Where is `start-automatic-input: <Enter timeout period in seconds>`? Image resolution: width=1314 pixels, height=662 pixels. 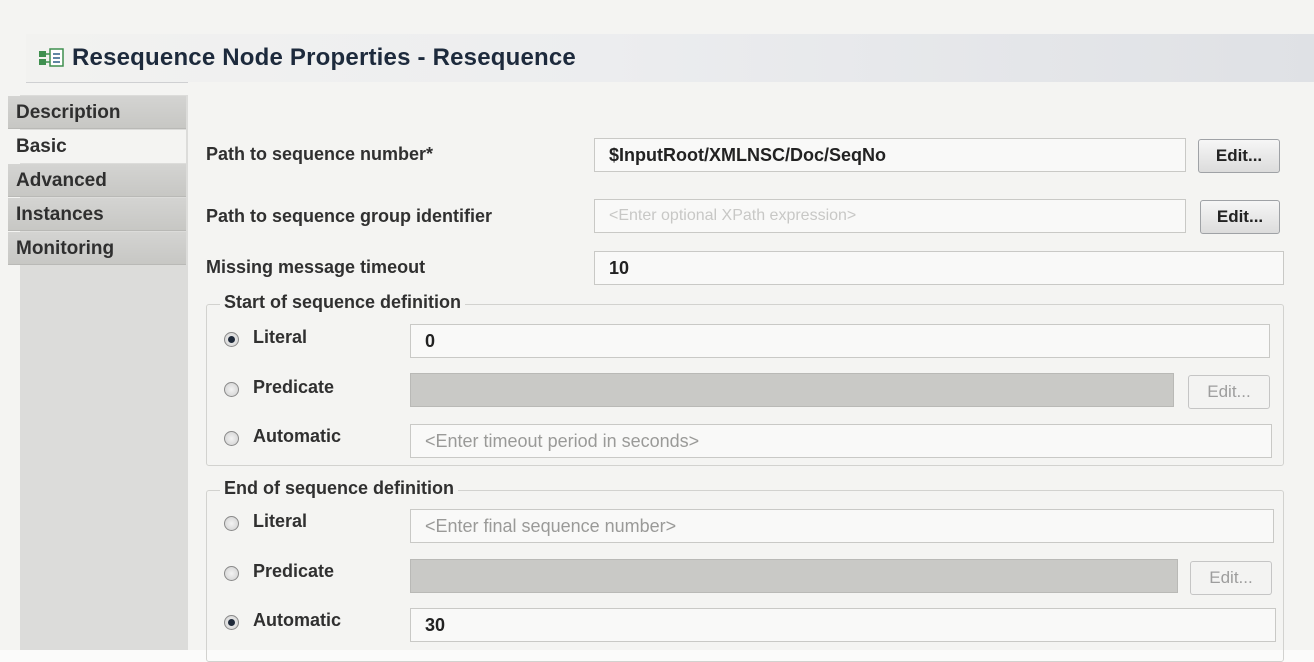 start-automatic-input: <Enter timeout period in seconds> is located at coordinates (841, 441).